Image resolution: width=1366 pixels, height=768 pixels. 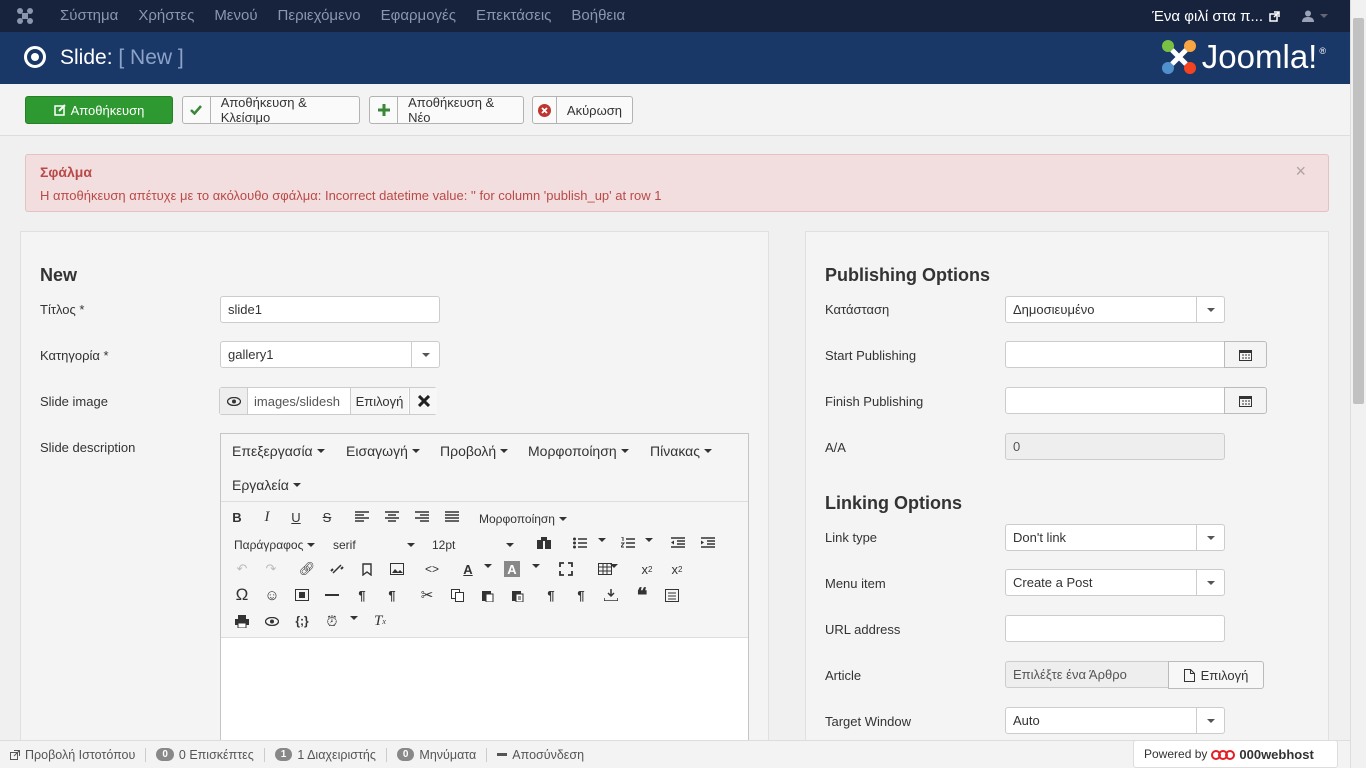 I want to click on visual-chars-icon: ¶, so click(x=551, y=595).